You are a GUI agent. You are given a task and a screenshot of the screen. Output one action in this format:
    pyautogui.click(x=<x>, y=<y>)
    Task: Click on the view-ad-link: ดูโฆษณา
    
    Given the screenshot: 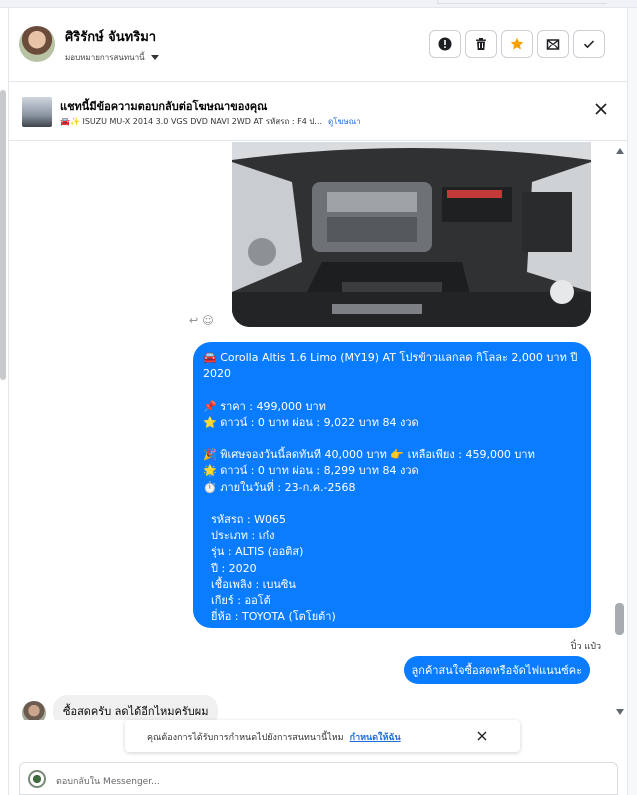 What is the action you would take?
    pyautogui.click(x=344, y=121)
    